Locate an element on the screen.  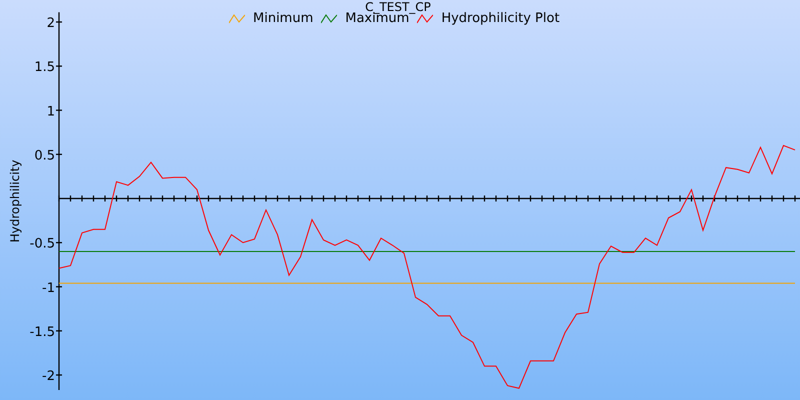
y-tick-label: 1 is located at coordinates (50, 112).